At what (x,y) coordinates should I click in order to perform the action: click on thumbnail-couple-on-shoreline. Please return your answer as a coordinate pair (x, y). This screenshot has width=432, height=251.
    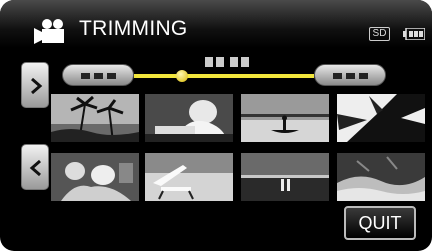
    Looking at the image, I should click on (285, 177).